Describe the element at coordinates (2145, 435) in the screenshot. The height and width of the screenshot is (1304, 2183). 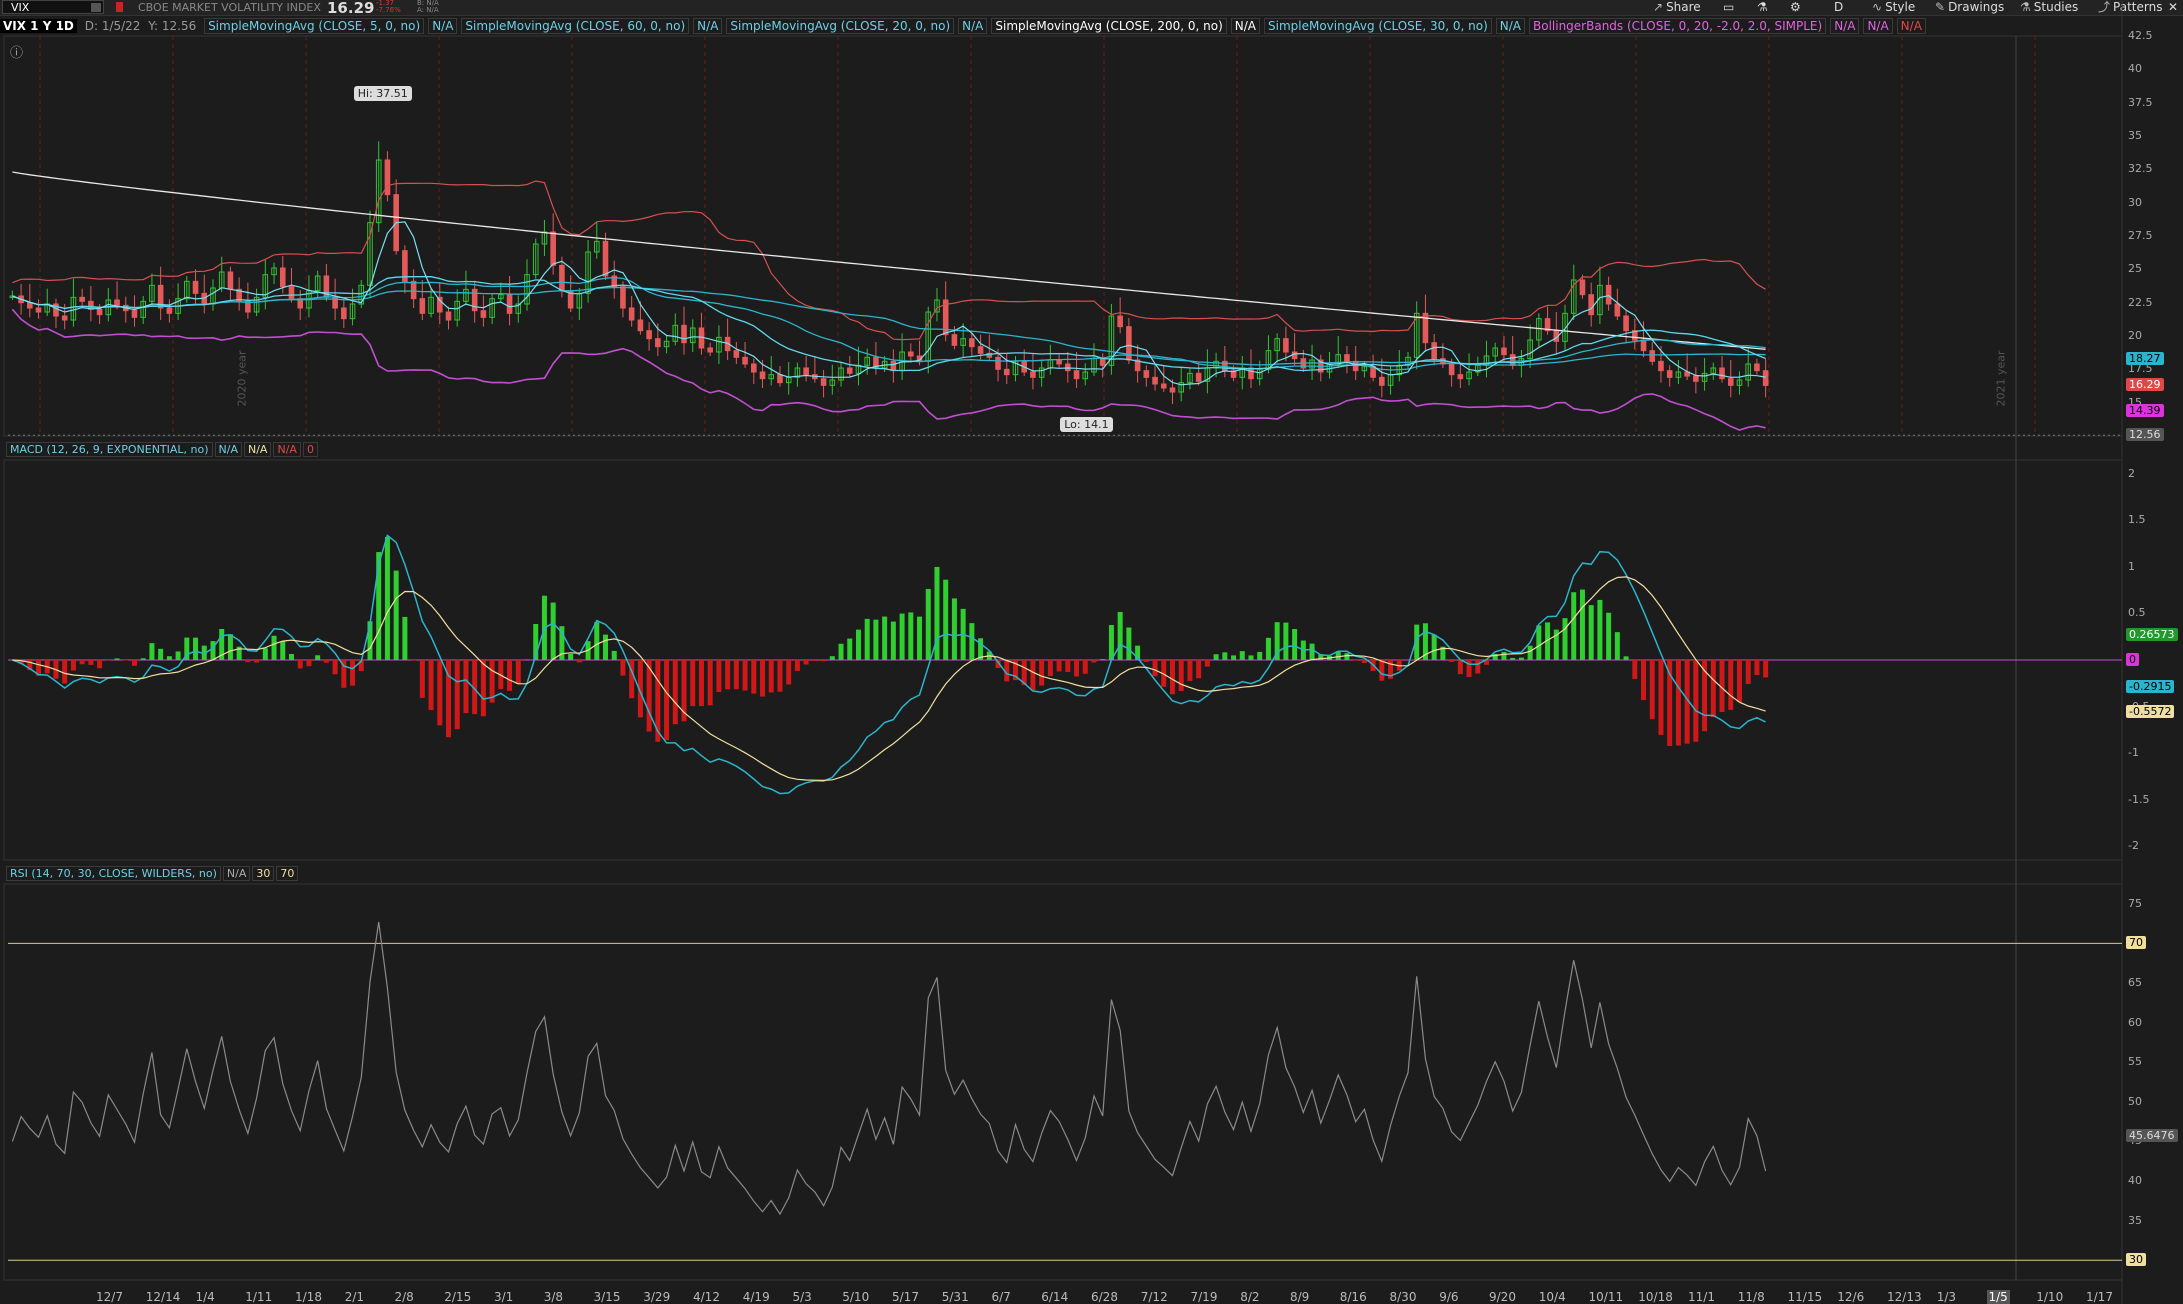
I see `price-tag-3: 12.56` at that location.